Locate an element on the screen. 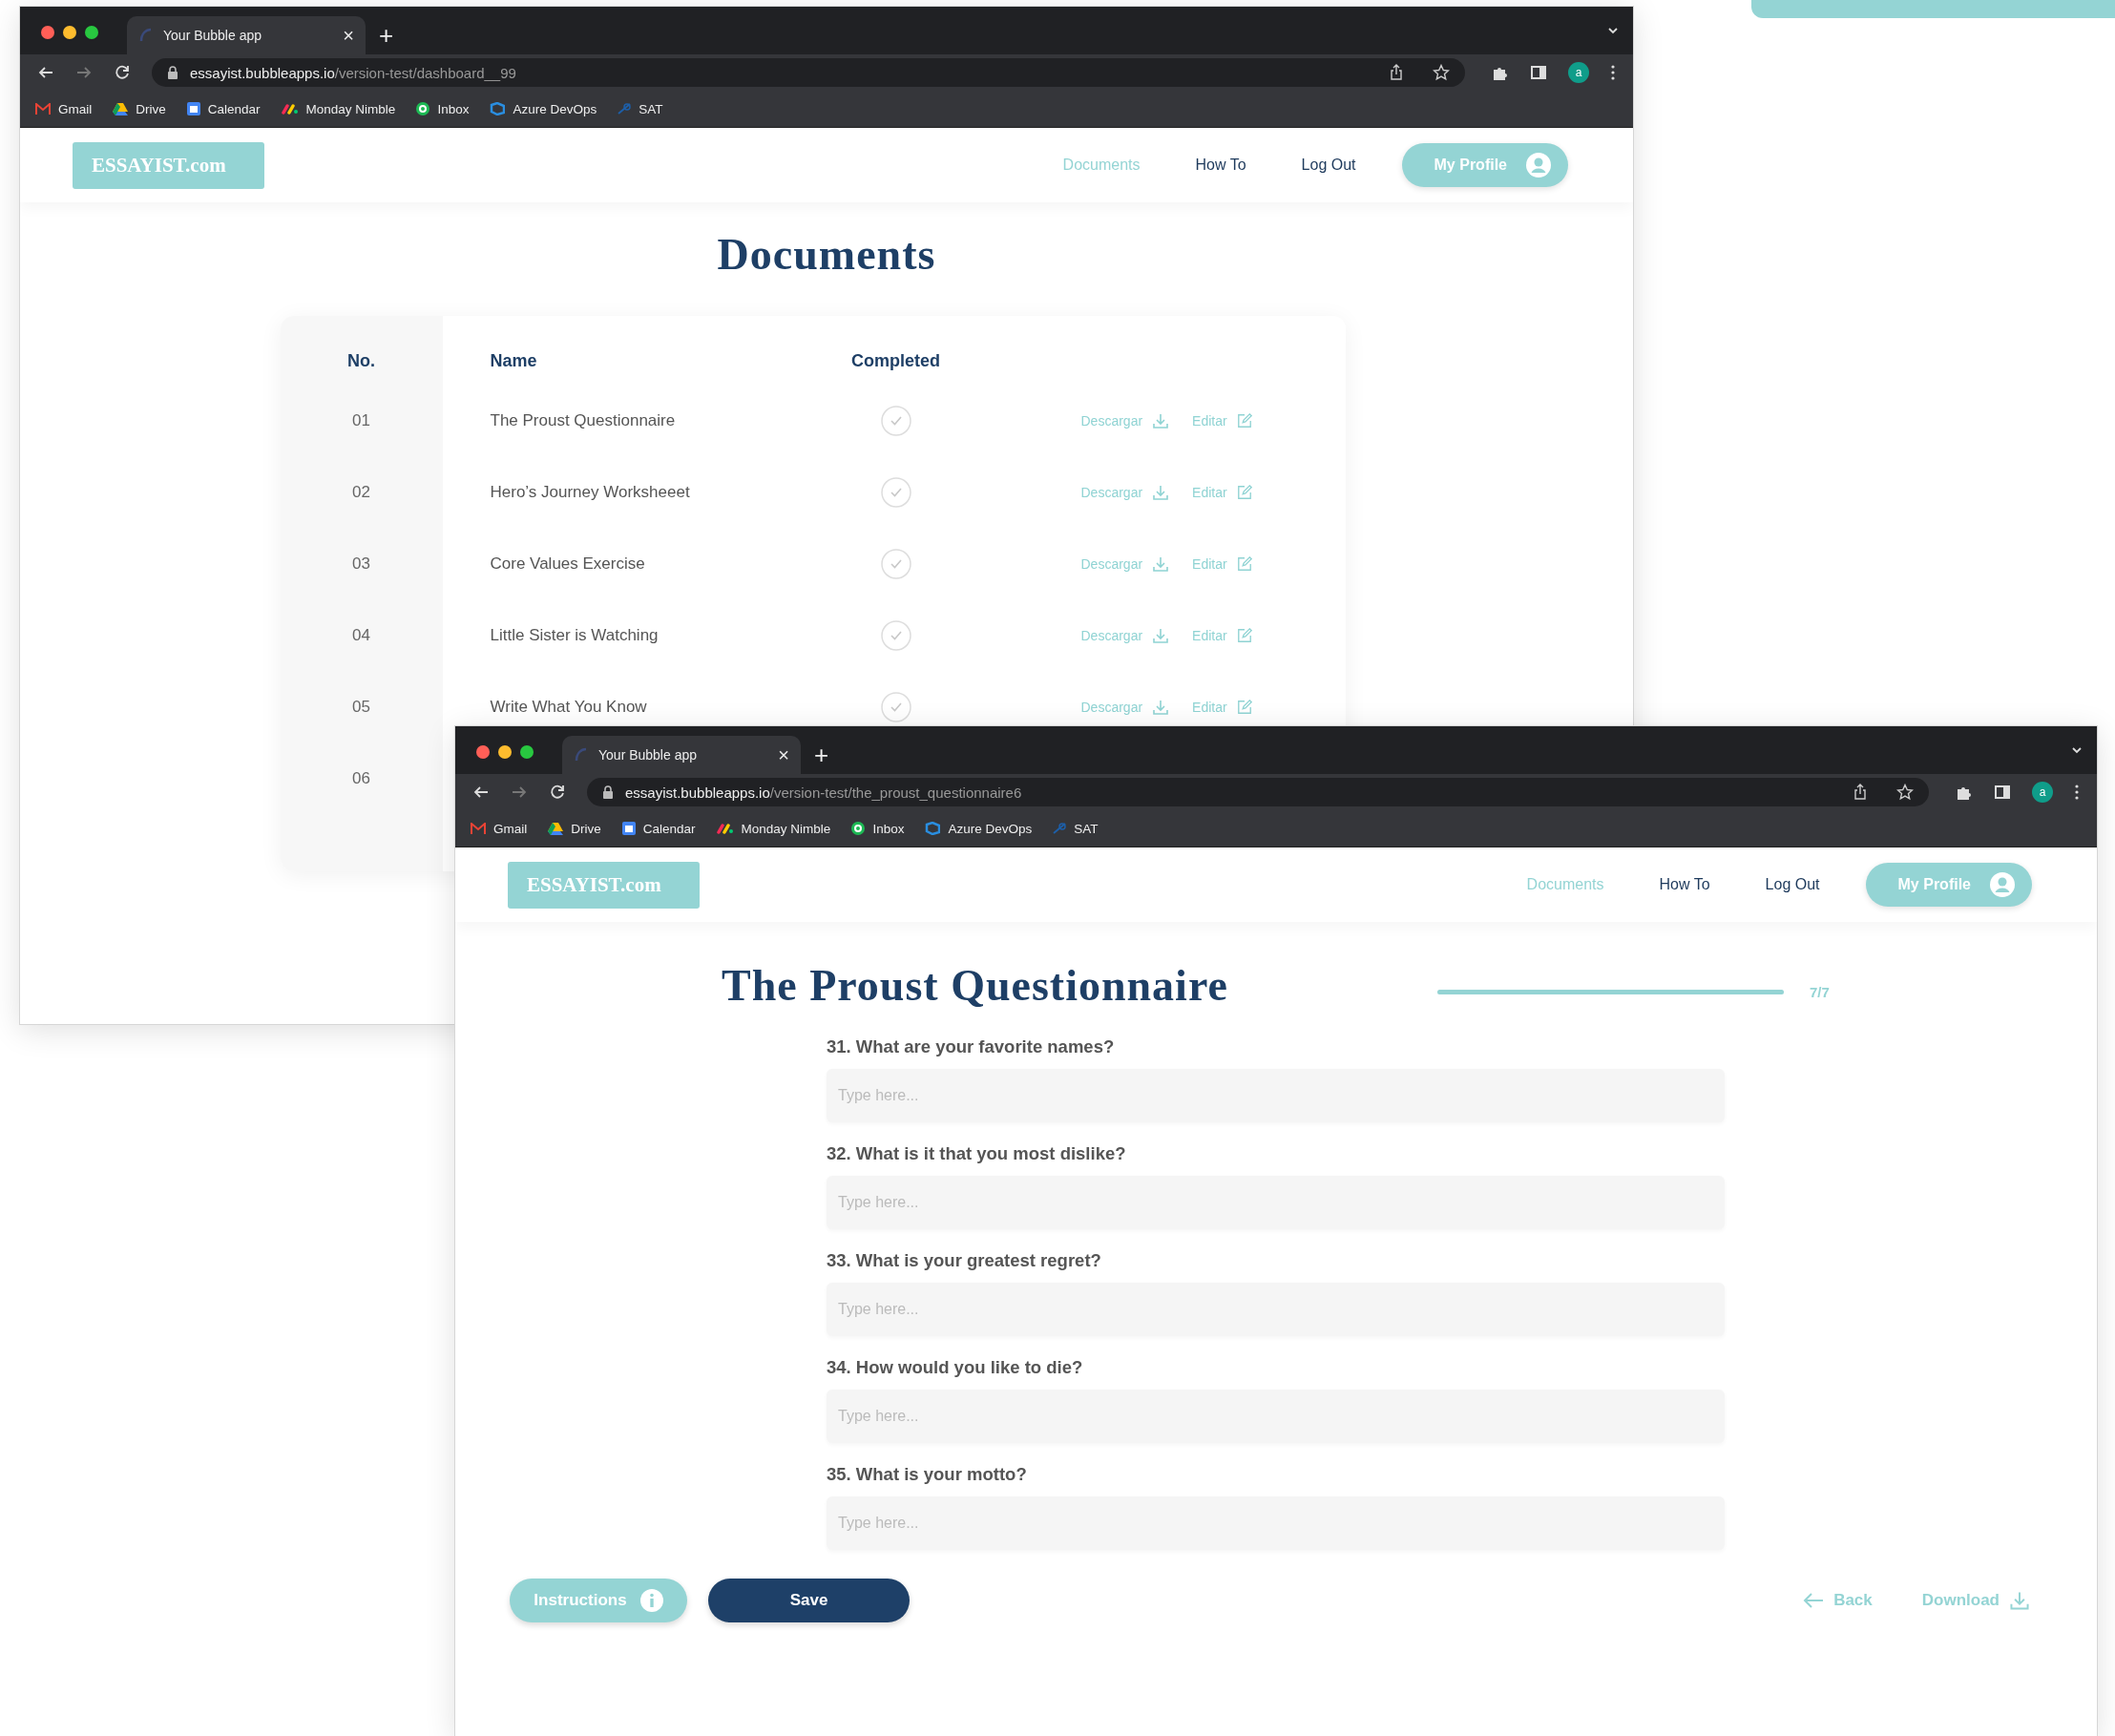  table-cell-text: 04 is located at coordinates (361, 635).